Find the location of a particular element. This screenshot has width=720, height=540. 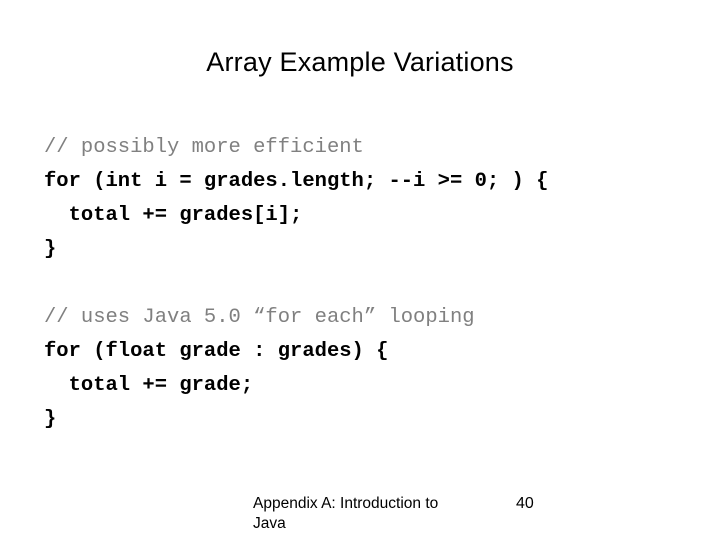

page-number: 40 is located at coordinates (525, 503).